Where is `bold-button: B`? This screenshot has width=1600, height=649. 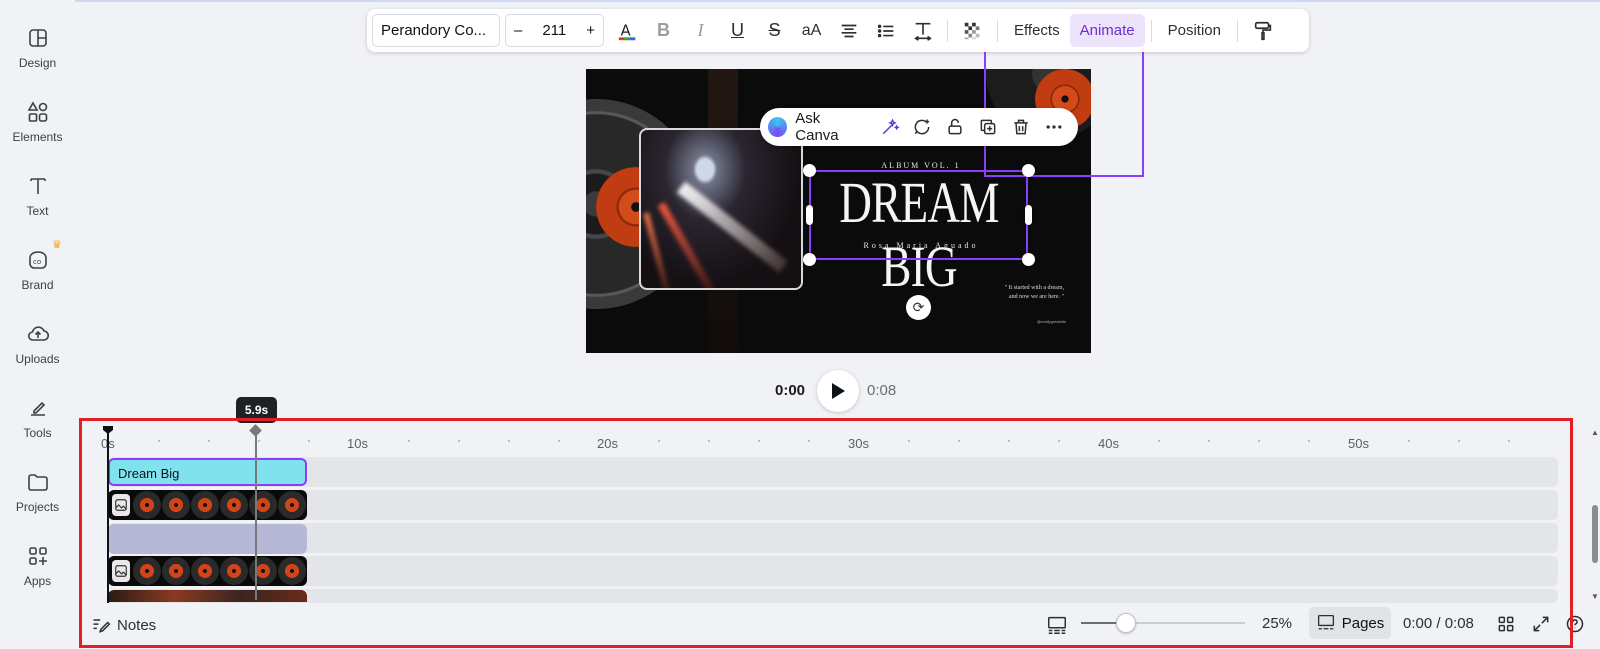
bold-button: B is located at coordinates (663, 30).